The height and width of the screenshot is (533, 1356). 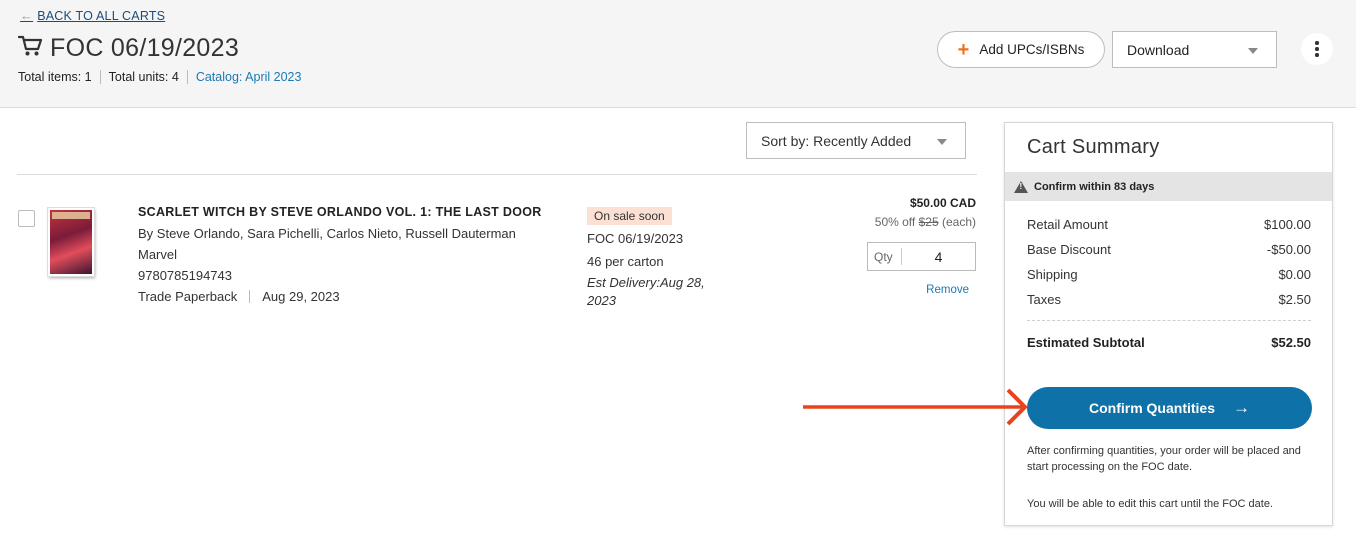 I want to click on original-price: $25, so click(x=928, y=222).